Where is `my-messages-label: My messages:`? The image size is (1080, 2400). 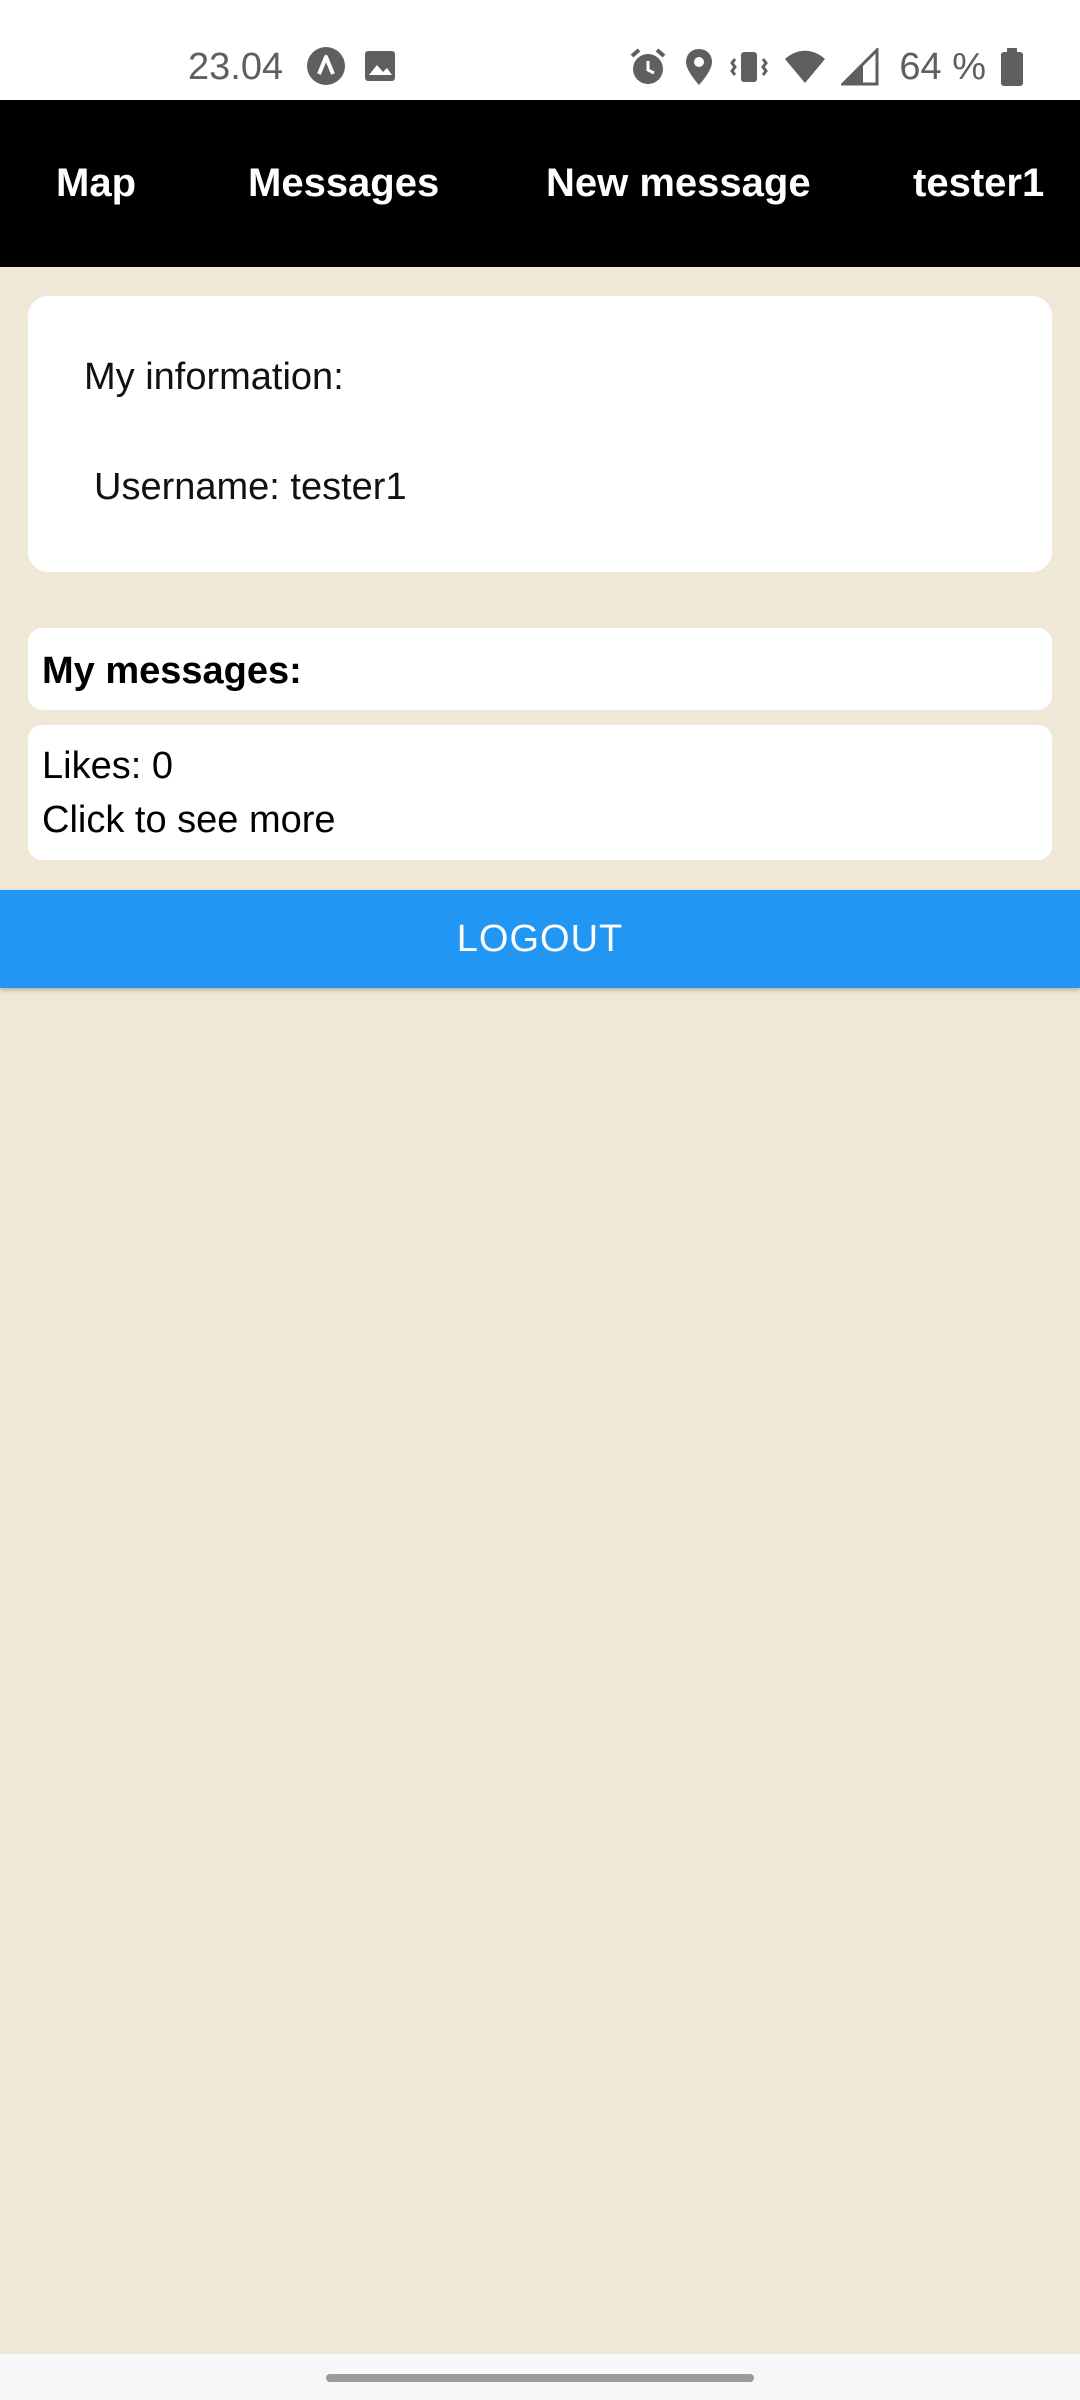 my-messages-label: My messages: is located at coordinates (172, 671).